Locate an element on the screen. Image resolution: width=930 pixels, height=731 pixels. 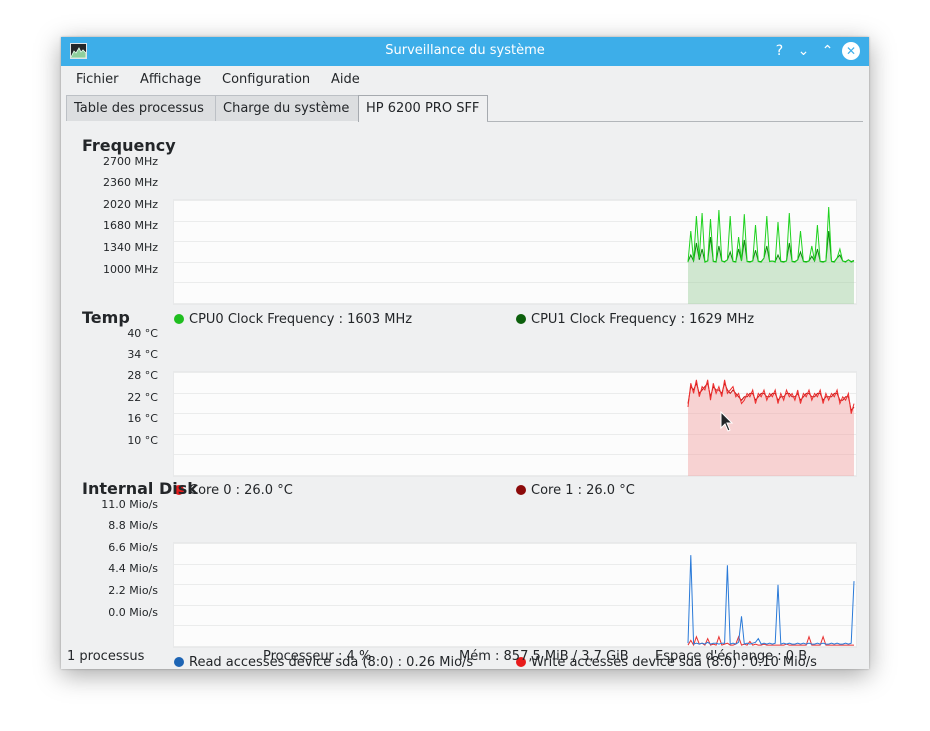
disk-plot-svg is located at coordinates (515, 595).